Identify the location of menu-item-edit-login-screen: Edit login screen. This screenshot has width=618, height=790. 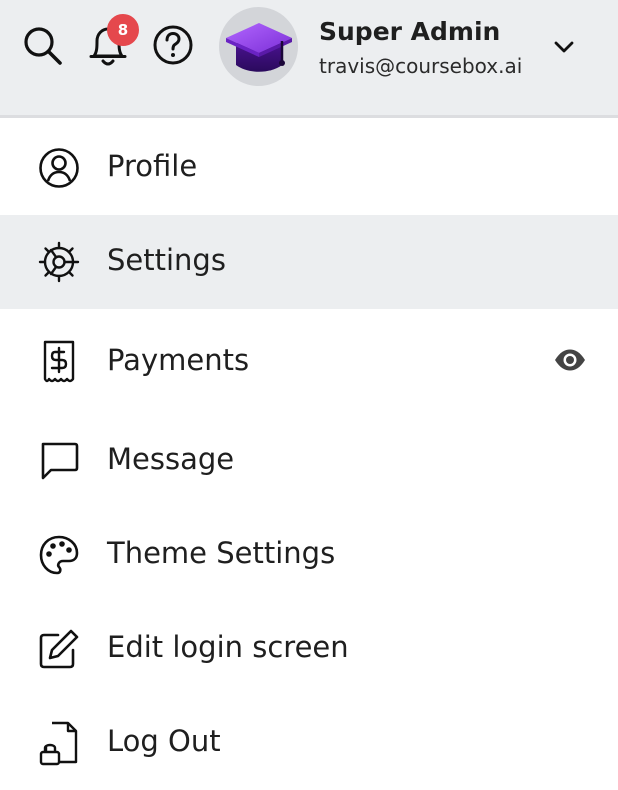
(309, 649).